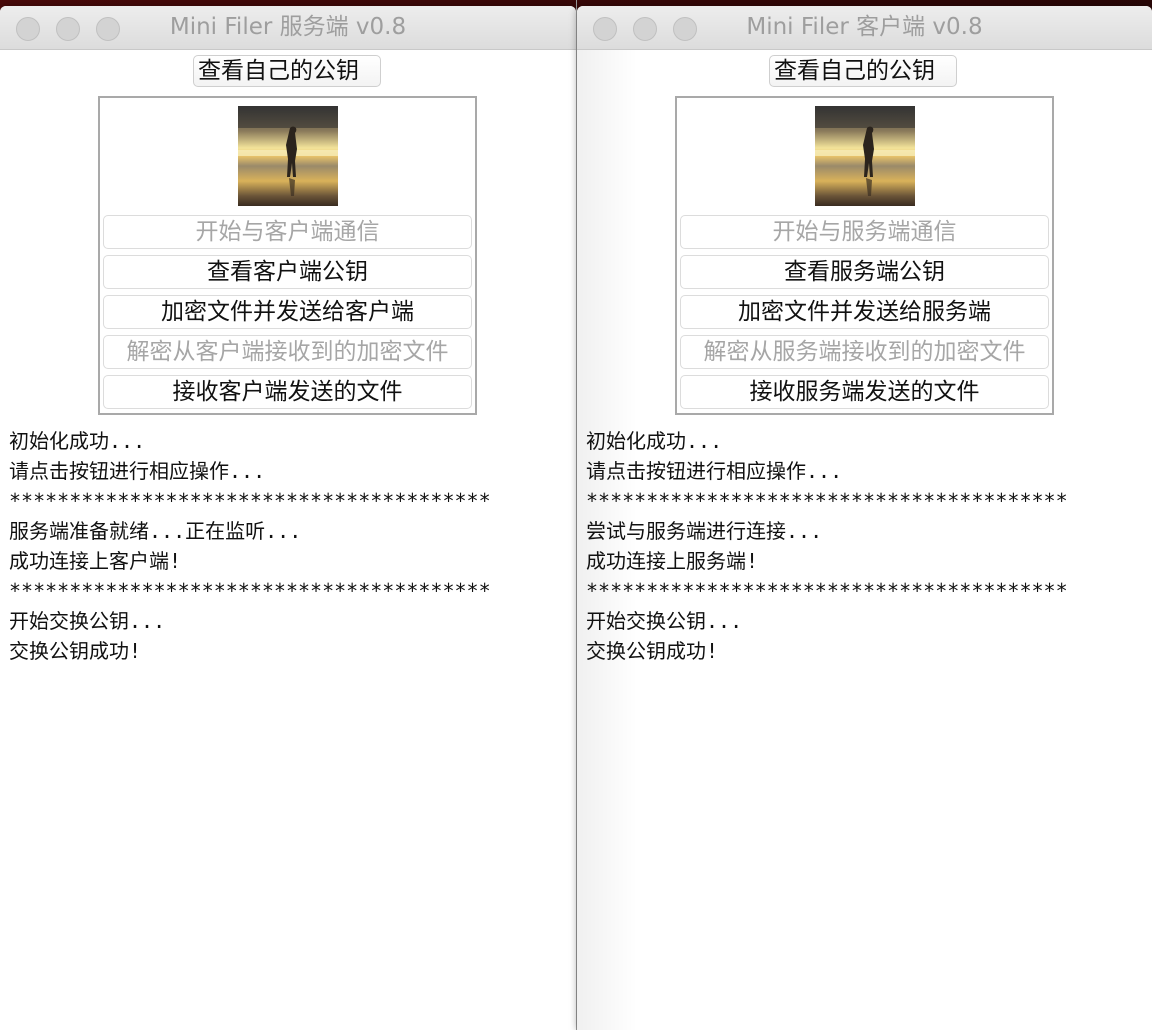 The height and width of the screenshot is (1030, 1152). Describe the element at coordinates (864, 352) in the screenshot. I see `decrypt-received-button: 解密从服务端接收到的加密文件` at that location.